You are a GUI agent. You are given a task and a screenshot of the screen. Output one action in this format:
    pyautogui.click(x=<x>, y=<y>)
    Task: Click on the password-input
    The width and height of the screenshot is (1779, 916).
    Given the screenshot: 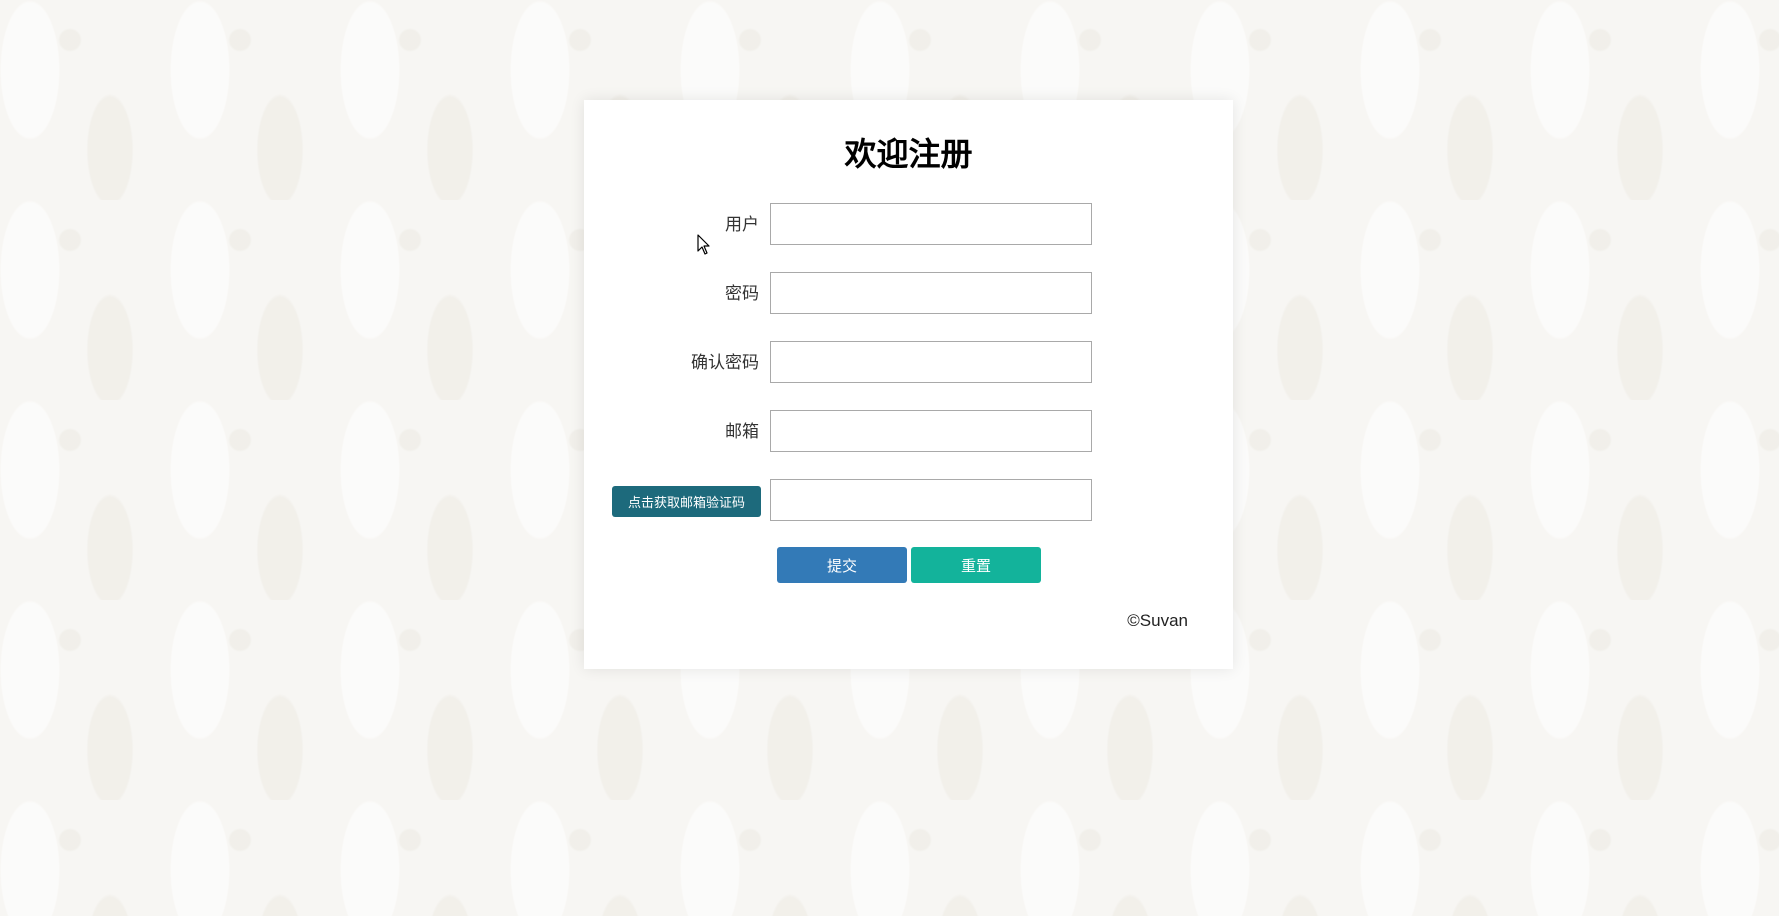 What is the action you would take?
    pyautogui.click(x=931, y=293)
    